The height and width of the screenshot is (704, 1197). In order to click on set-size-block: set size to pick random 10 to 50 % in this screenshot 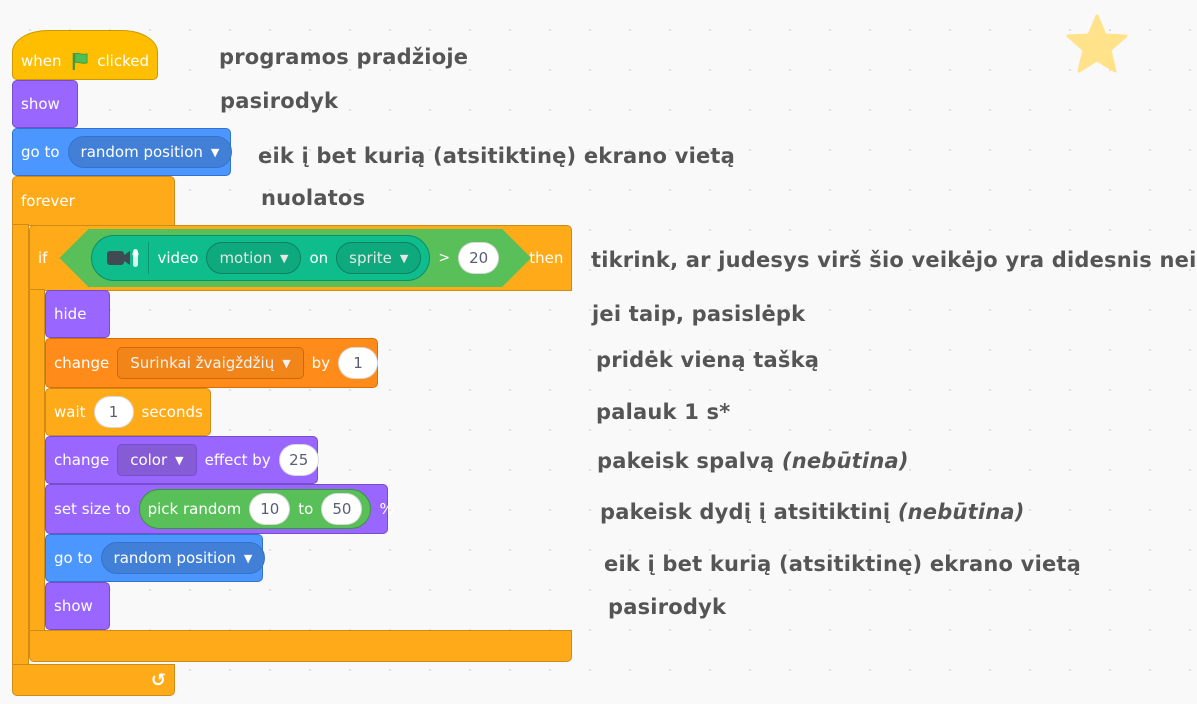, I will do `click(219, 509)`.